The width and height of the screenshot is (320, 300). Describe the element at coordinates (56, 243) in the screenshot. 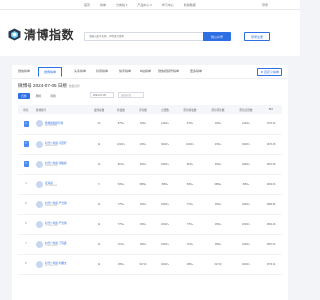

I see `account-name: 时代少年团-丁程鑫` at that location.